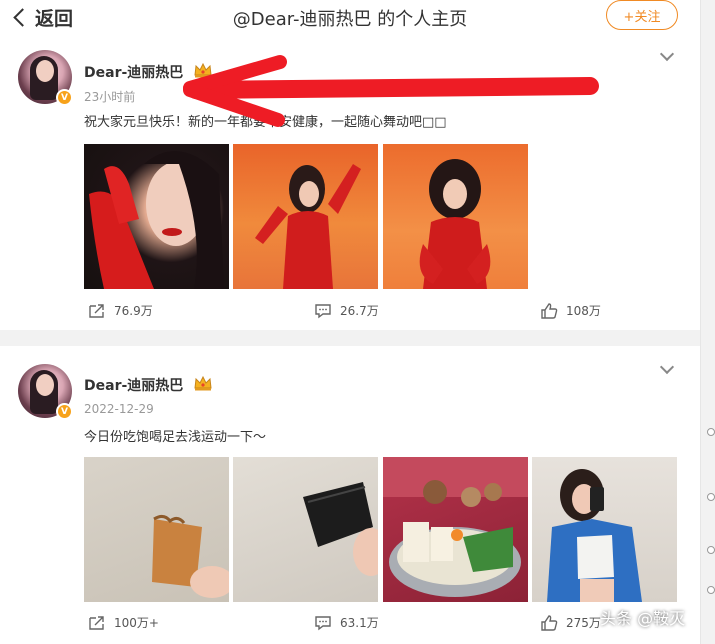 The width and height of the screenshot is (715, 644). What do you see at coordinates (583, 311) in the screenshot?
I see `like-count: 108万` at bounding box center [583, 311].